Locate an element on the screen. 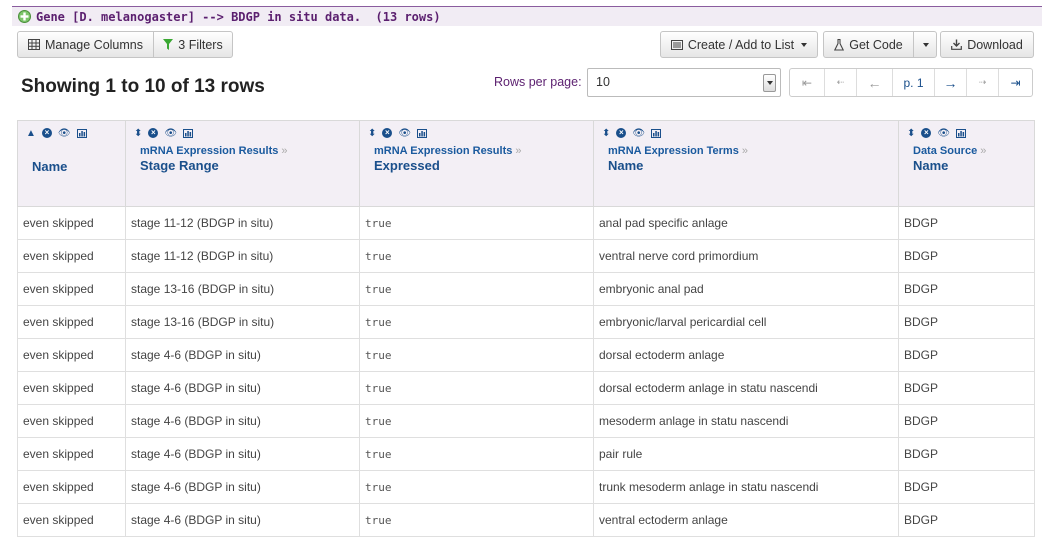 This screenshot has height=544, width=1051. prev-page-button: ← is located at coordinates (875, 82).